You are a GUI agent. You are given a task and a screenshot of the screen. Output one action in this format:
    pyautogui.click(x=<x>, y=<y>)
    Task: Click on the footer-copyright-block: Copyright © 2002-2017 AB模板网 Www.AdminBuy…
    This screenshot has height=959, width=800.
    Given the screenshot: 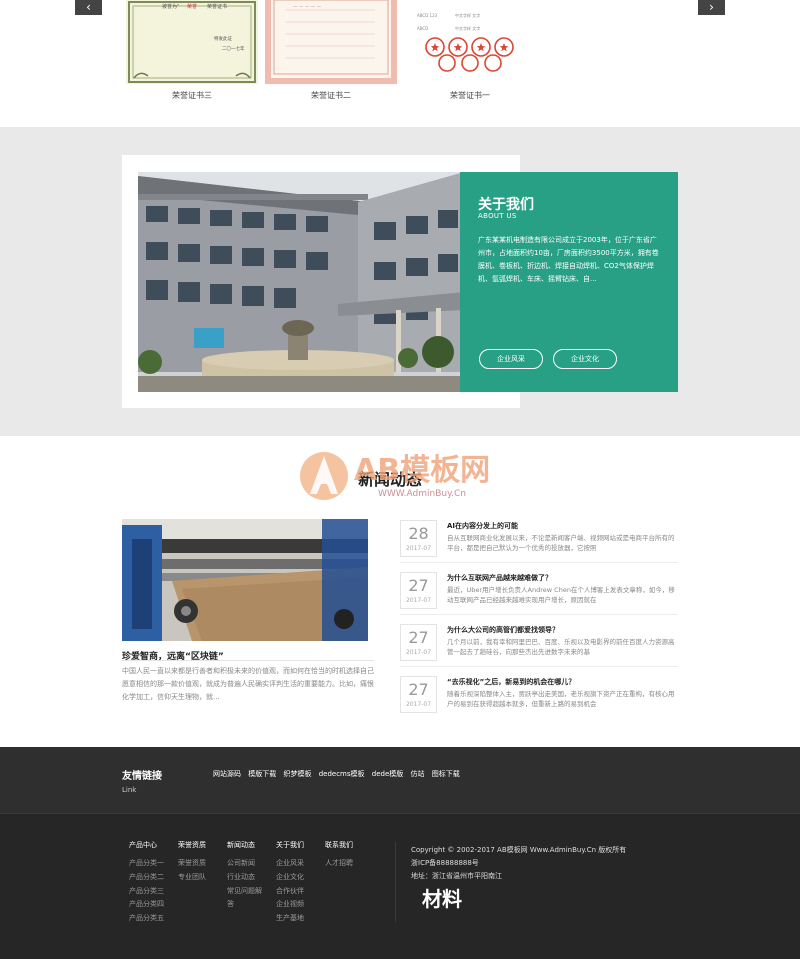 What is the action you would take?
    pyautogui.click(x=518, y=863)
    